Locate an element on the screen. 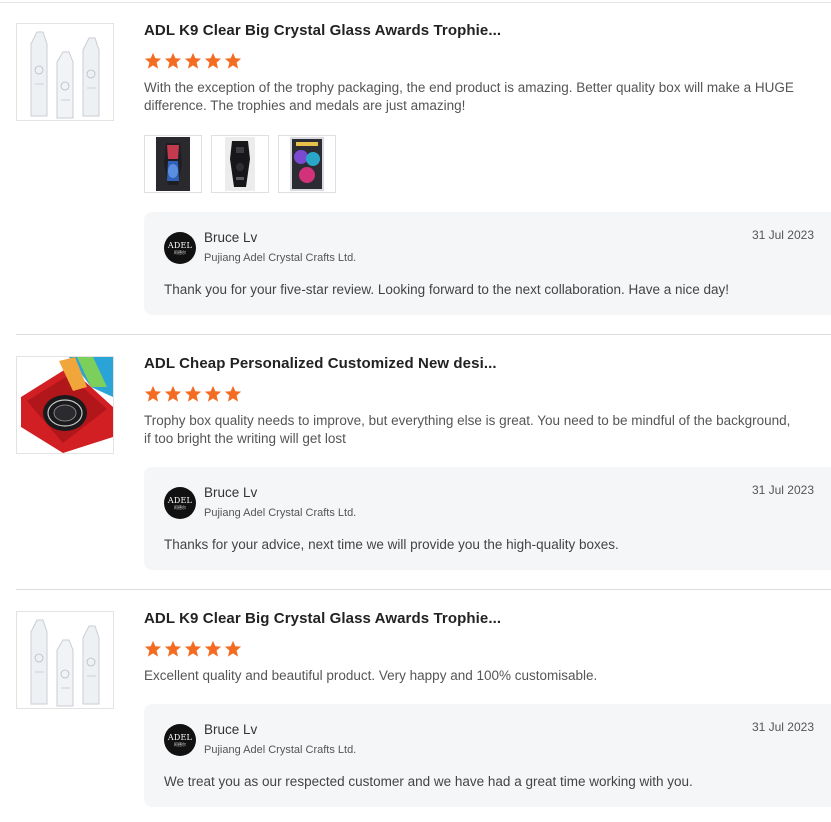 The height and width of the screenshot is (822, 831). trophy-photo-image is located at coordinates (240, 164).